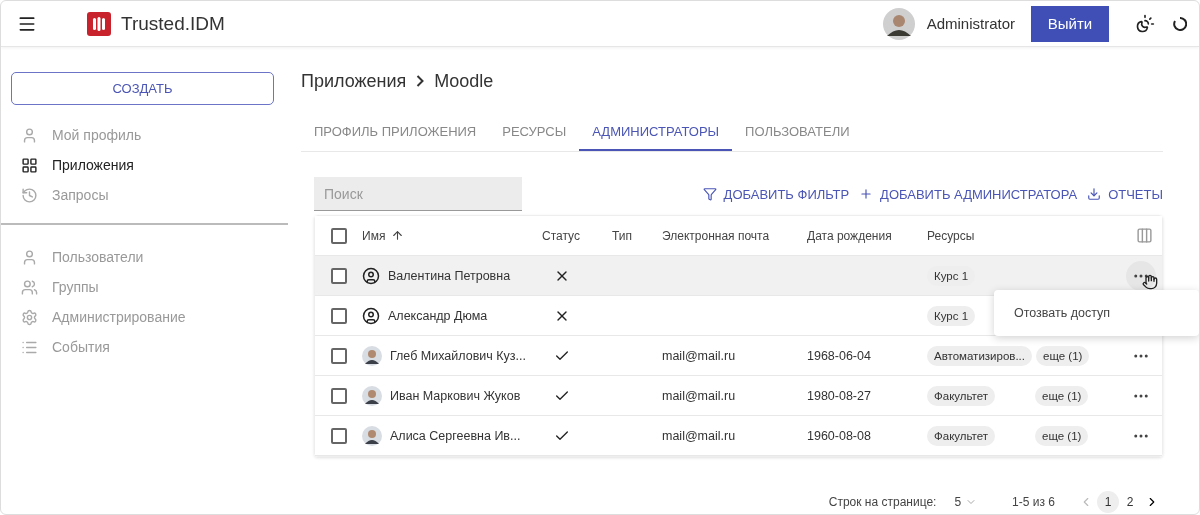 The image size is (1200, 515). Describe the element at coordinates (1108, 502) in the screenshot. I see `page-button: 1` at that location.